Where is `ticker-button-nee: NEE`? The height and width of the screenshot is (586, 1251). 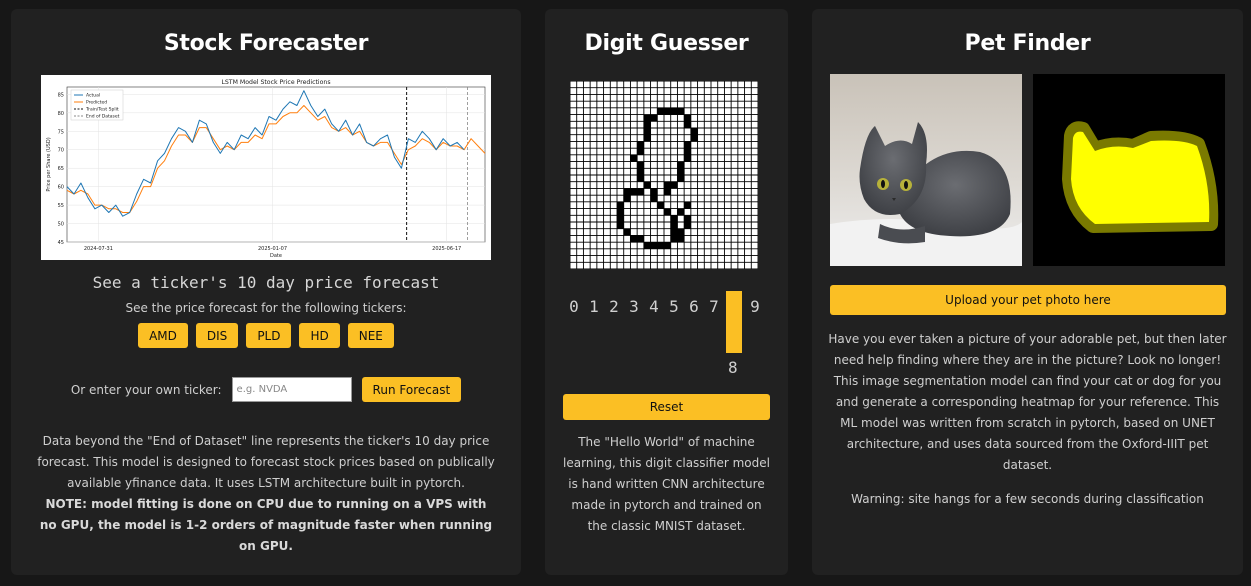
ticker-button-nee: NEE is located at coordinates (370, 335).